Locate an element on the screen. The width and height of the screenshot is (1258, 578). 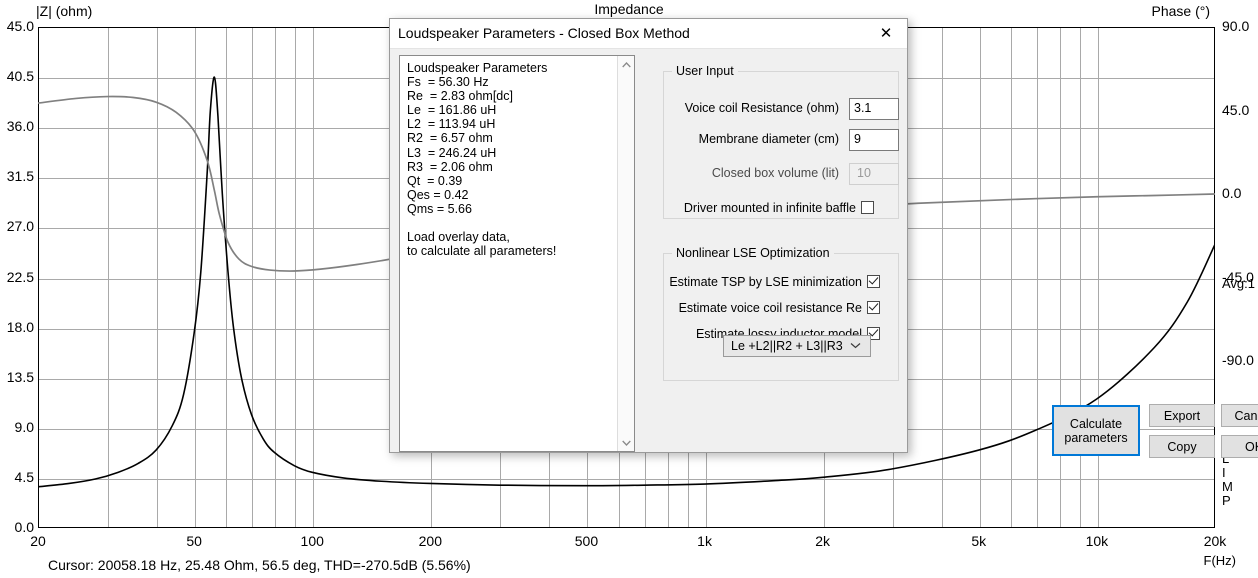
y-axis-left-tick: 22.5 is located at coordinates (20, 276).